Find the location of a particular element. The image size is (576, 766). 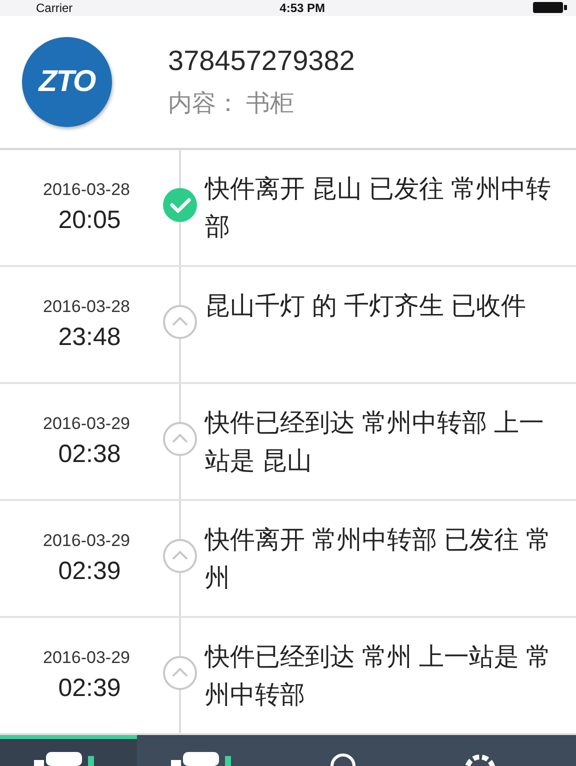

event-time: 20:05 is located at coordinates (89, 220).